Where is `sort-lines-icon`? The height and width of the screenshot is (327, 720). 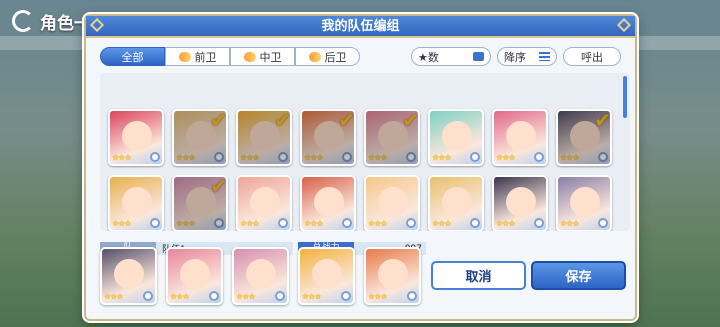
sort-lines-icon is located at coordinates (544, 56).